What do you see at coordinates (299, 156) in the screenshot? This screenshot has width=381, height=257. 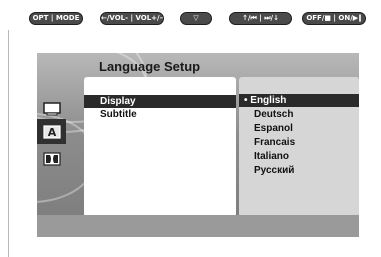 I see `option-italiano: Italiano` at bounding box center [299, 156].